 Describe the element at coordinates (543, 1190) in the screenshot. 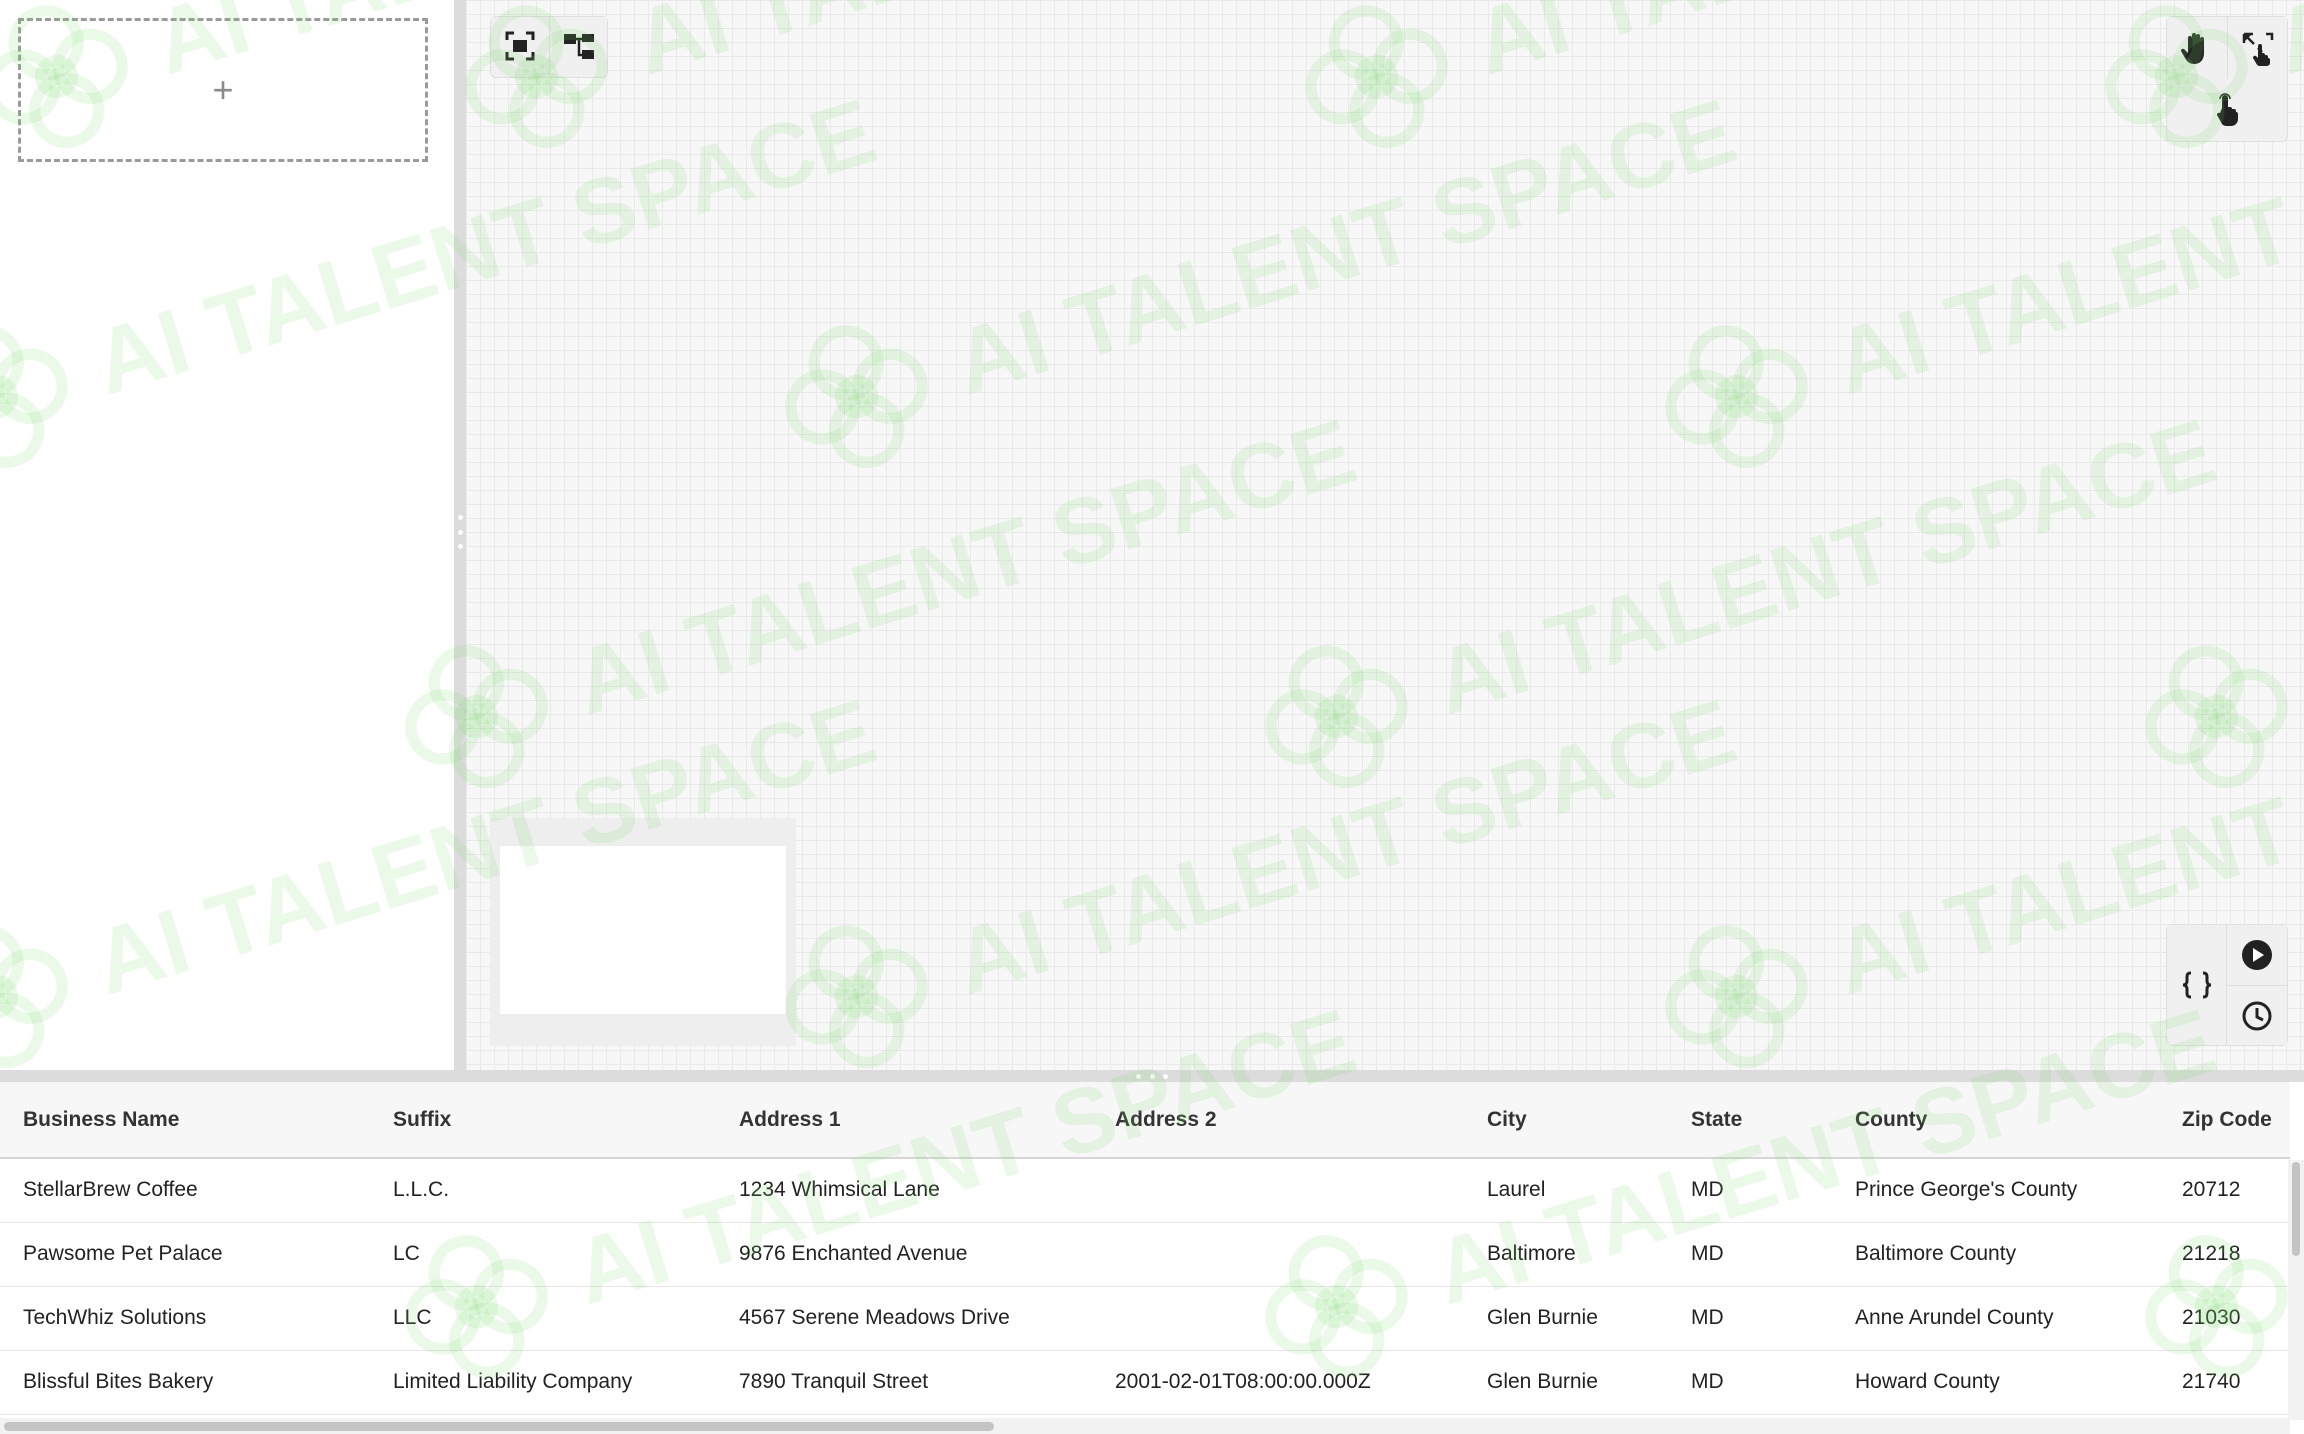

I see `table-cell: L.L.C.` at that location.